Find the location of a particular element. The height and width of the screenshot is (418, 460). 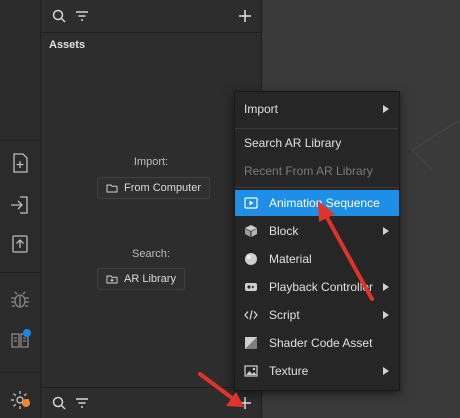

menu-item-label: Script is located at coordinates (284, 315).